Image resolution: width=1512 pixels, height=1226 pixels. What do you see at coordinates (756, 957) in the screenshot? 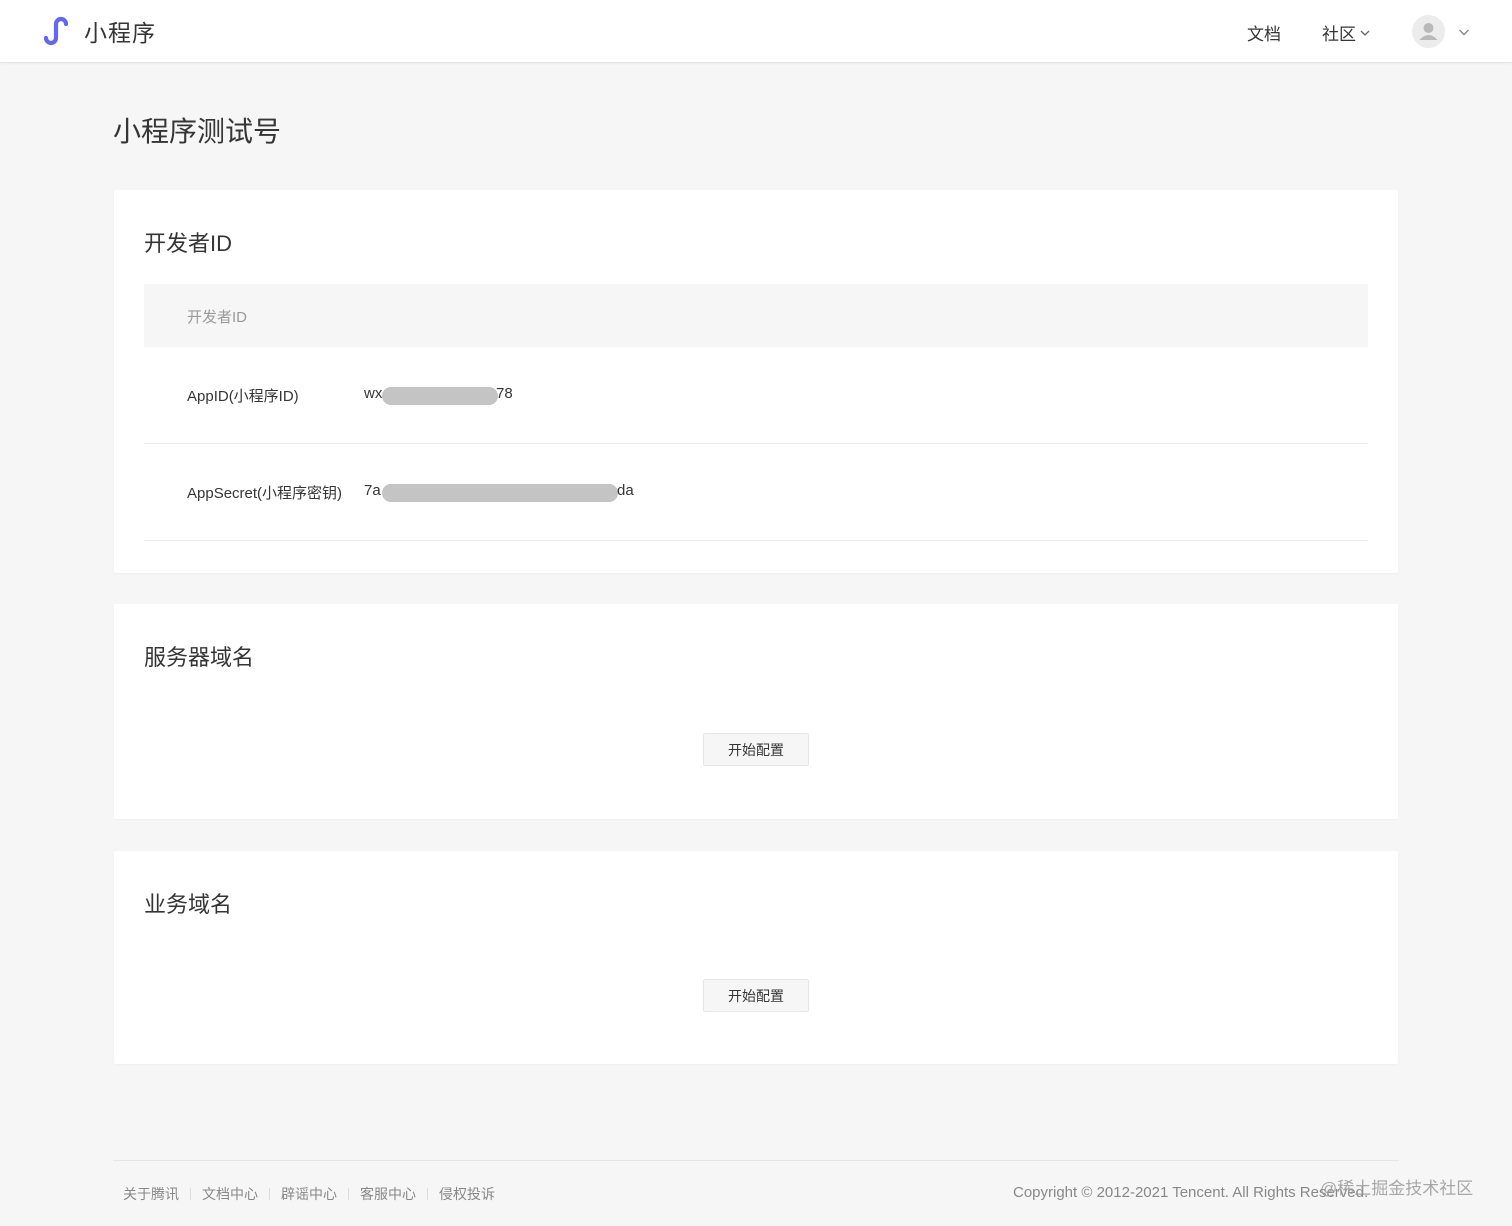
I see `business-domain-card: 业务域名 开始配置` at bounding box center [756, 957].